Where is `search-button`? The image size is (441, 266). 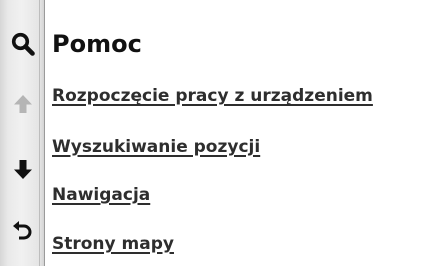
search-button is located at coordinates (23, 44).